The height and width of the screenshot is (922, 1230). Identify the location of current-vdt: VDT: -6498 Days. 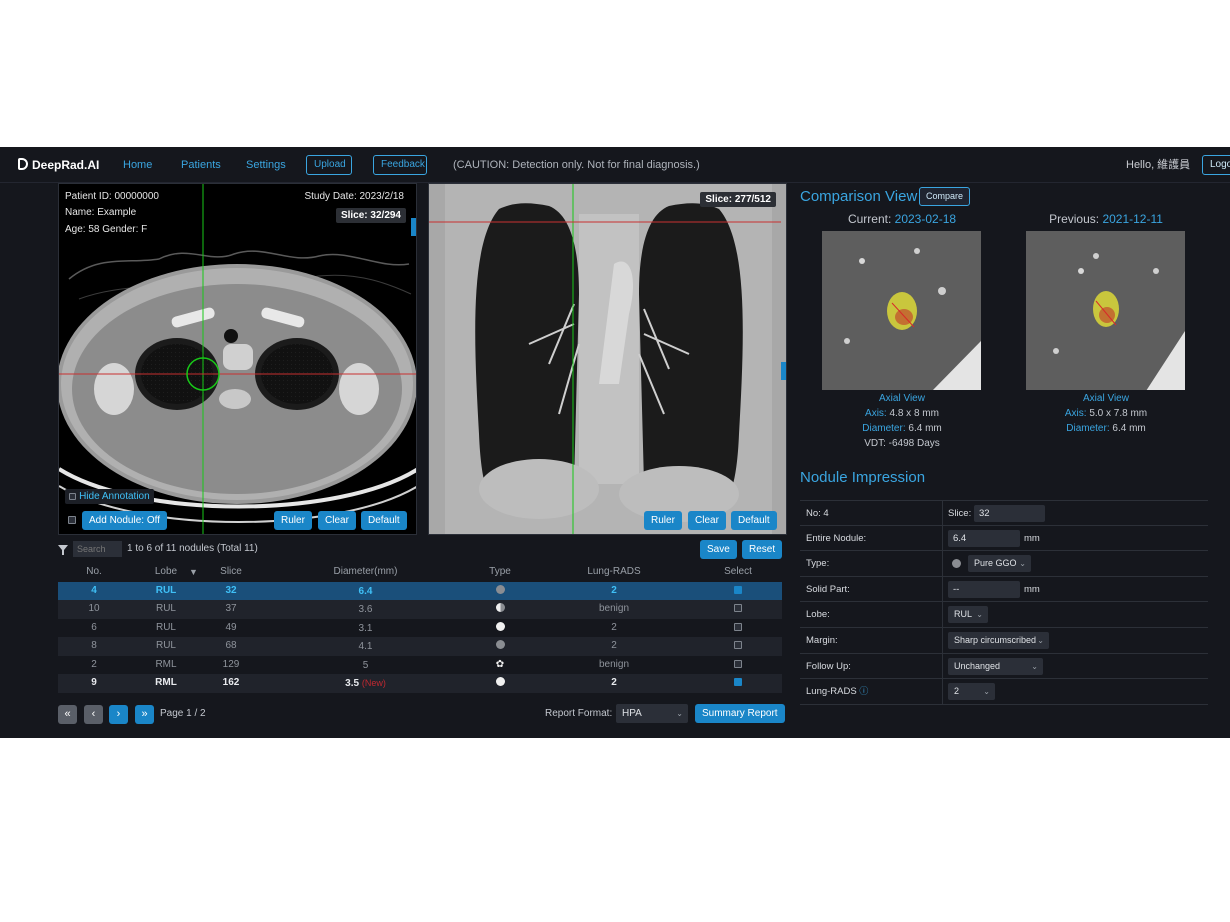
(902, 443).